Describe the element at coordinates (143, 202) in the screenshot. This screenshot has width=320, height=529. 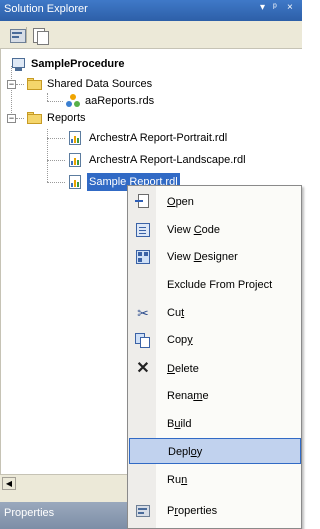
I see `open-icon` at that location.